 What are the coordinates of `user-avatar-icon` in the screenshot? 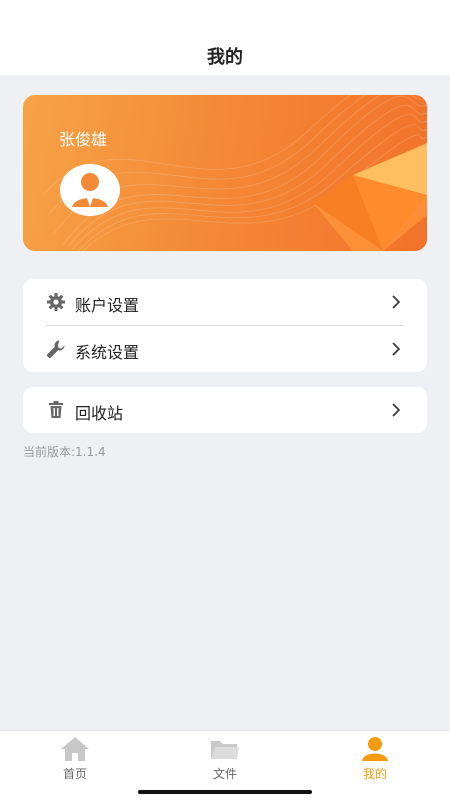 It's located at (90, 190).